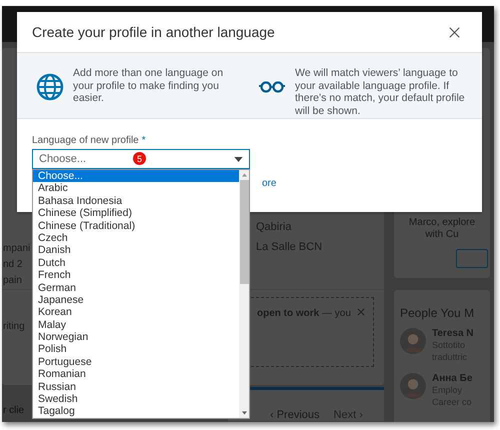 The image size is (500, 430). Describe the element at coordinates (136, 288) in the screenshot. I see `dropdown-option: German` at that location.